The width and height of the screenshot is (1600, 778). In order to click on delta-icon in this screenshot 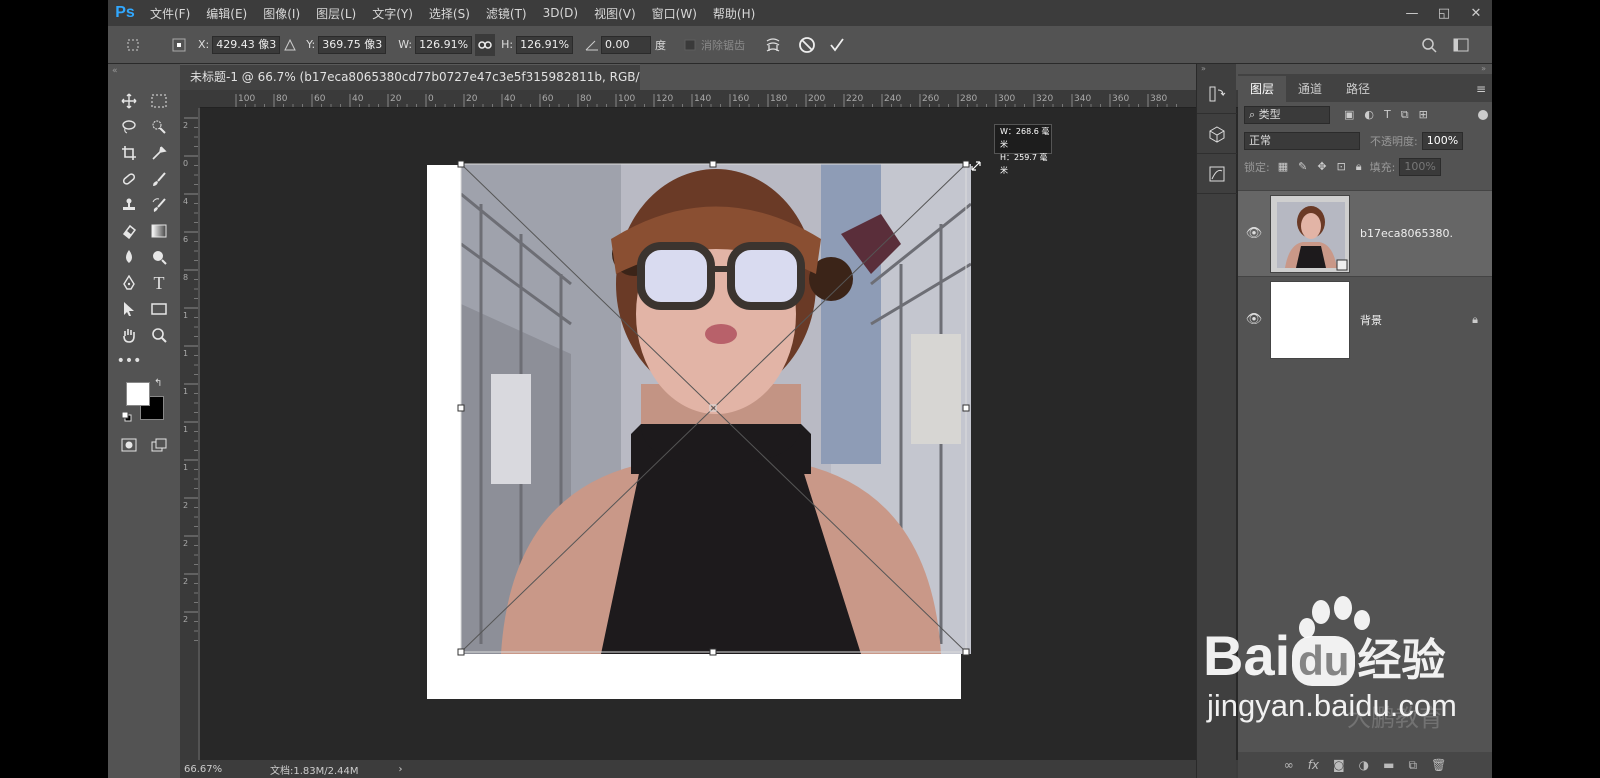, I will do `click(290, 45)`.